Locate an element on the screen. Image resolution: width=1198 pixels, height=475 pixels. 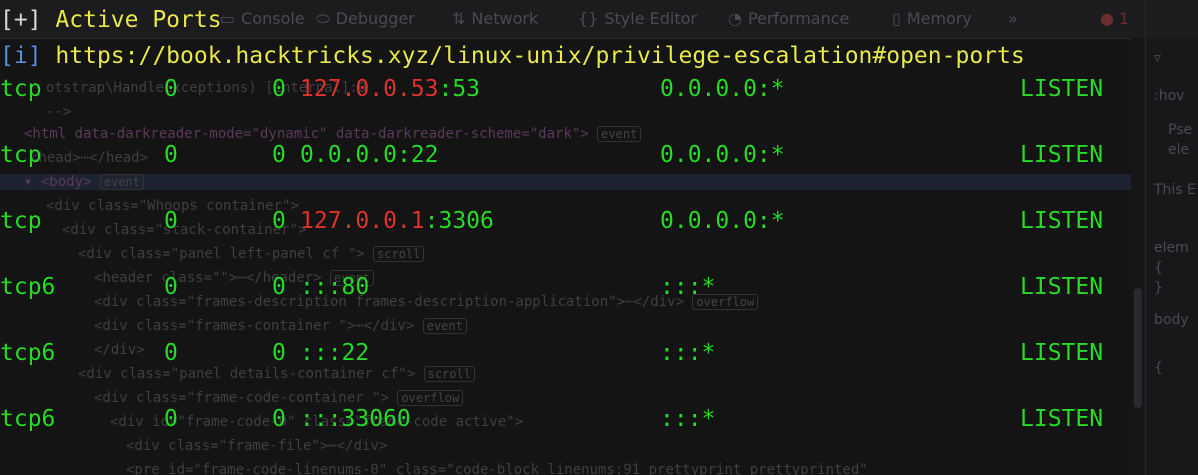
local-address-cell: :::80 is located at coordinates (334, 287).